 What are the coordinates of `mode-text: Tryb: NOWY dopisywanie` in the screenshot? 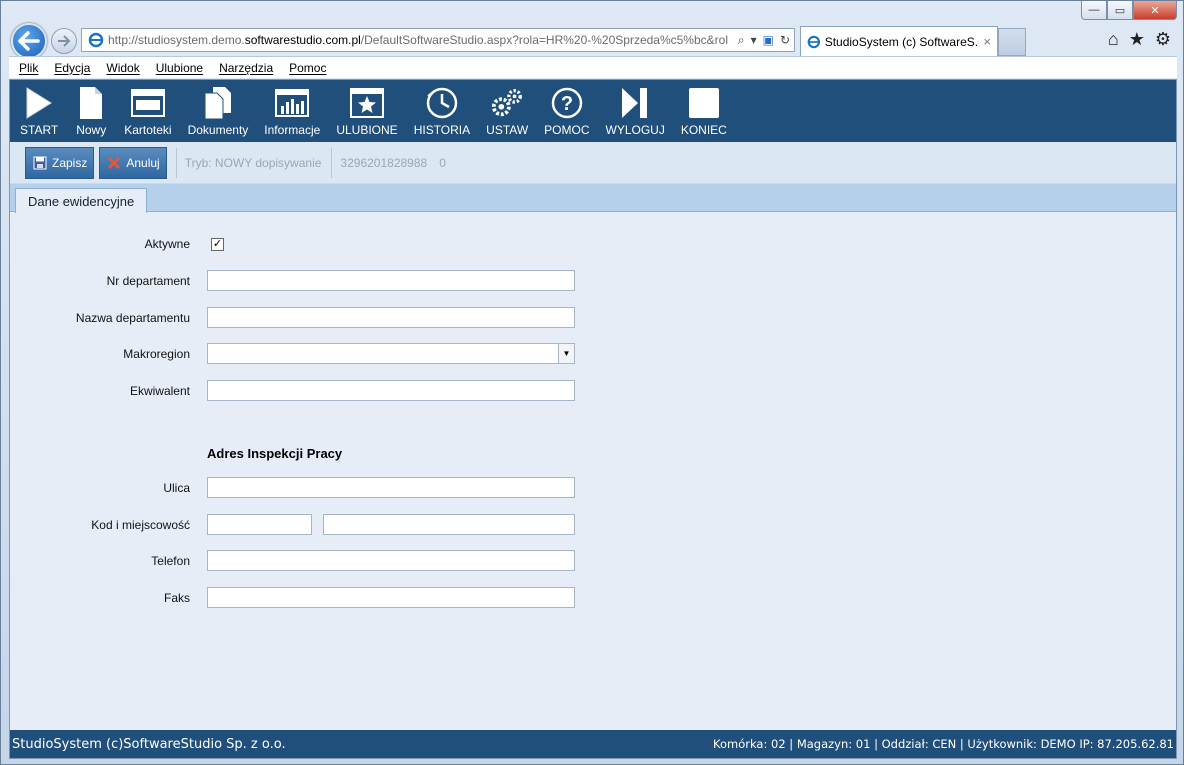 It's located at (253, 162).